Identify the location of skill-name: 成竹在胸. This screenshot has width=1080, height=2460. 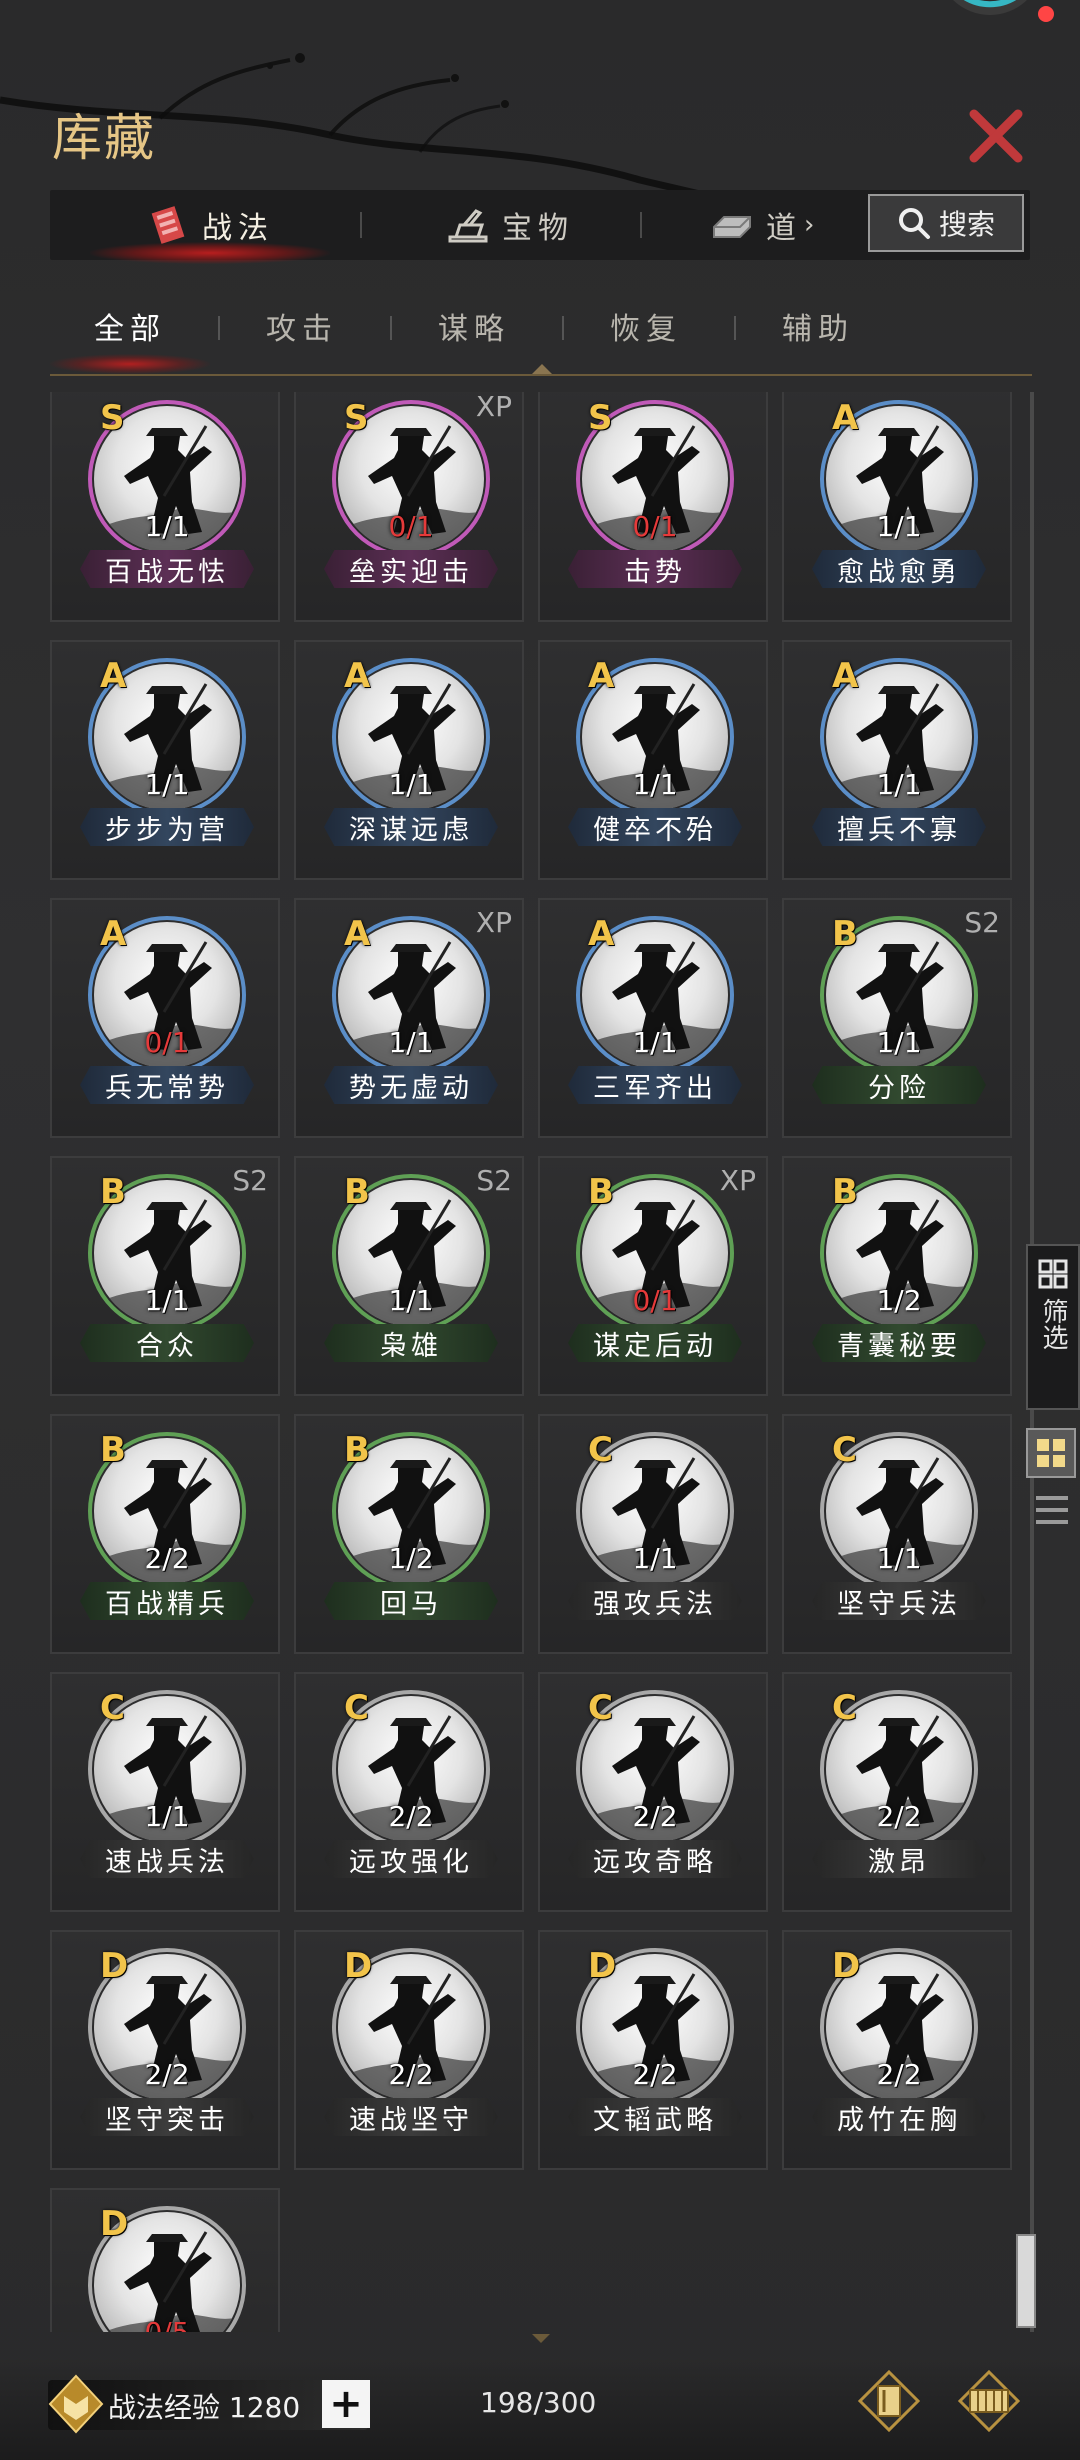
(899, 2117).